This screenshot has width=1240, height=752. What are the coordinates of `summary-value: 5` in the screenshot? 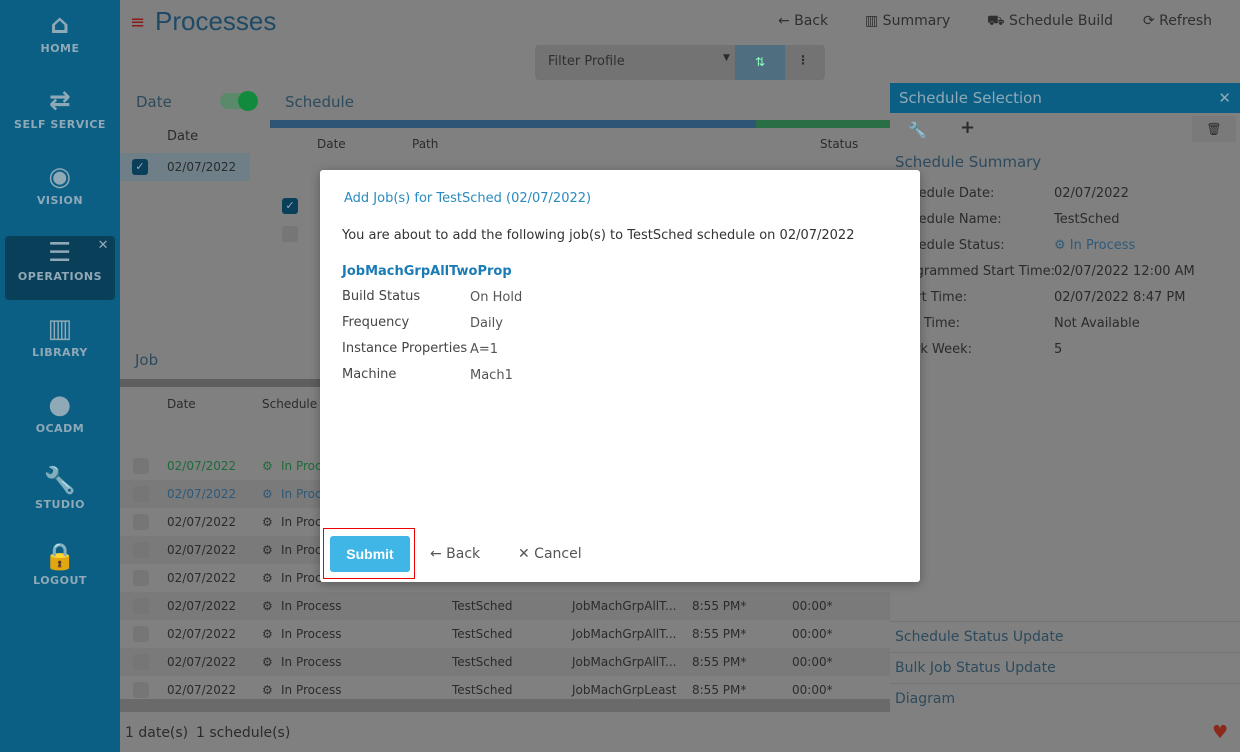 It's located at (1058, 349).